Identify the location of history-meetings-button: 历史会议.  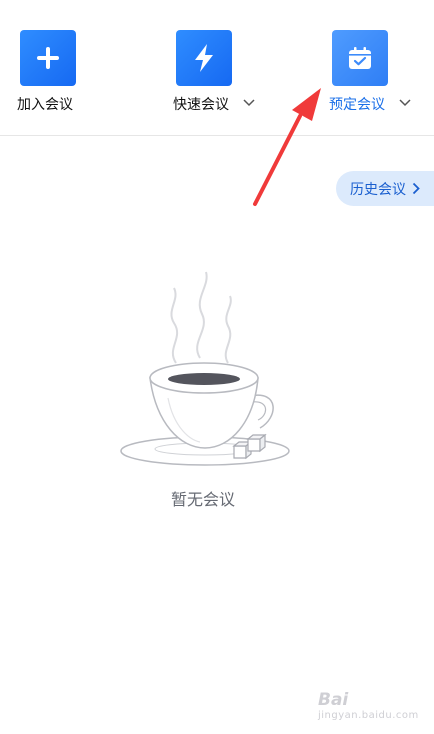
(385, 188).